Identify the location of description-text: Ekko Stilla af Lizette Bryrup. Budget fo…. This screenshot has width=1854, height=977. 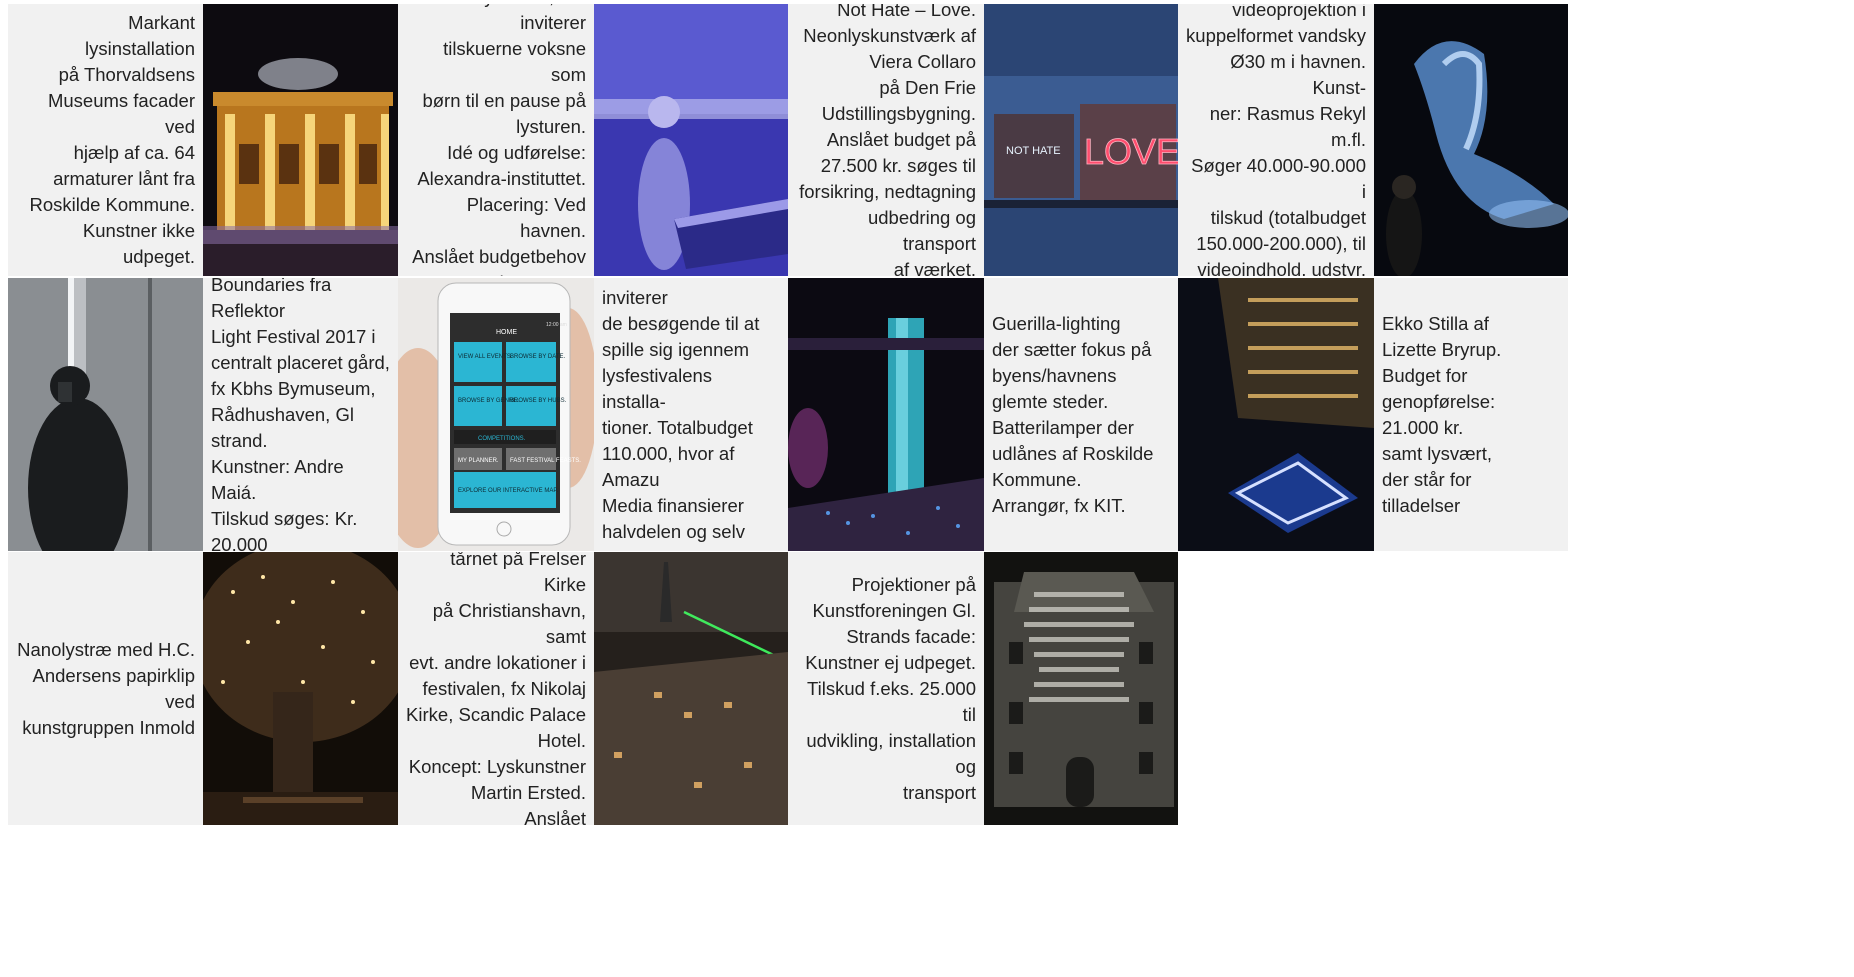
(1442, 414).